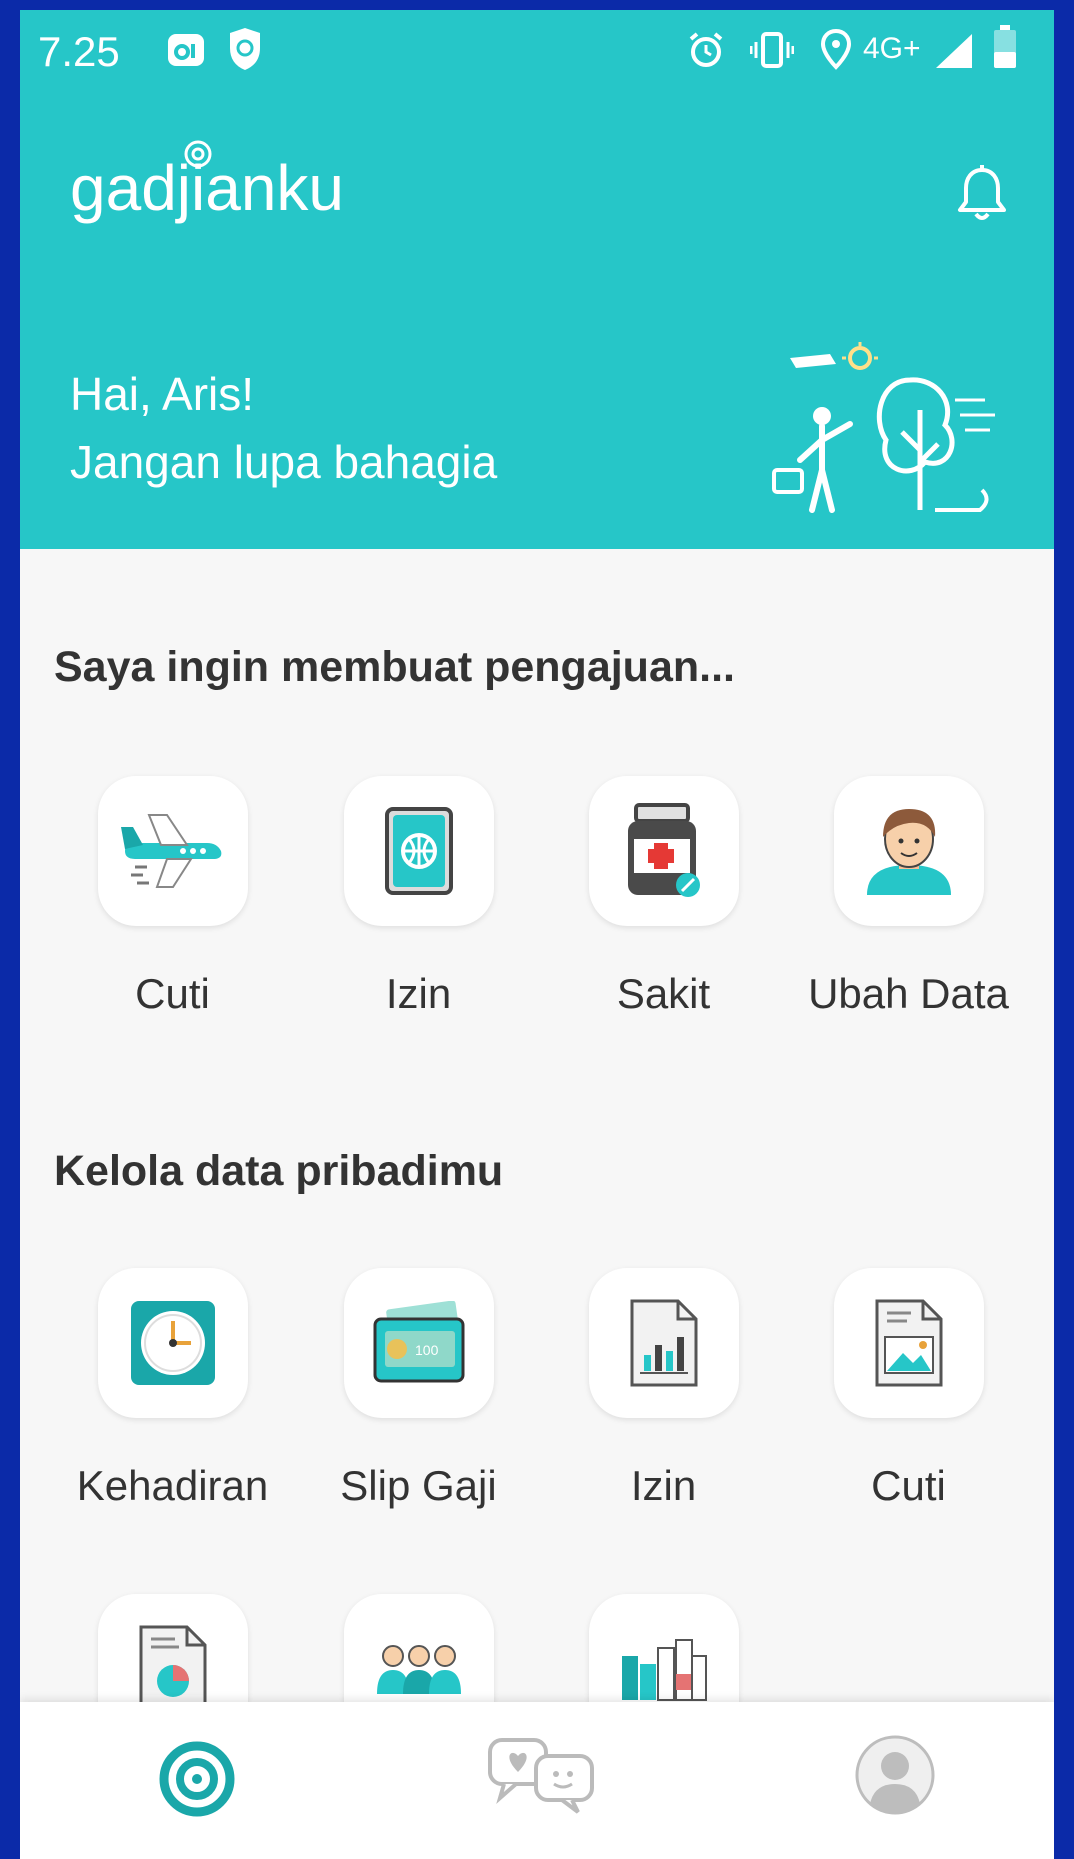  What do you see at coordinates (892, 48) in the screenshot?
I see `network-type-label: 4G+` at bounding box center [892, 48].